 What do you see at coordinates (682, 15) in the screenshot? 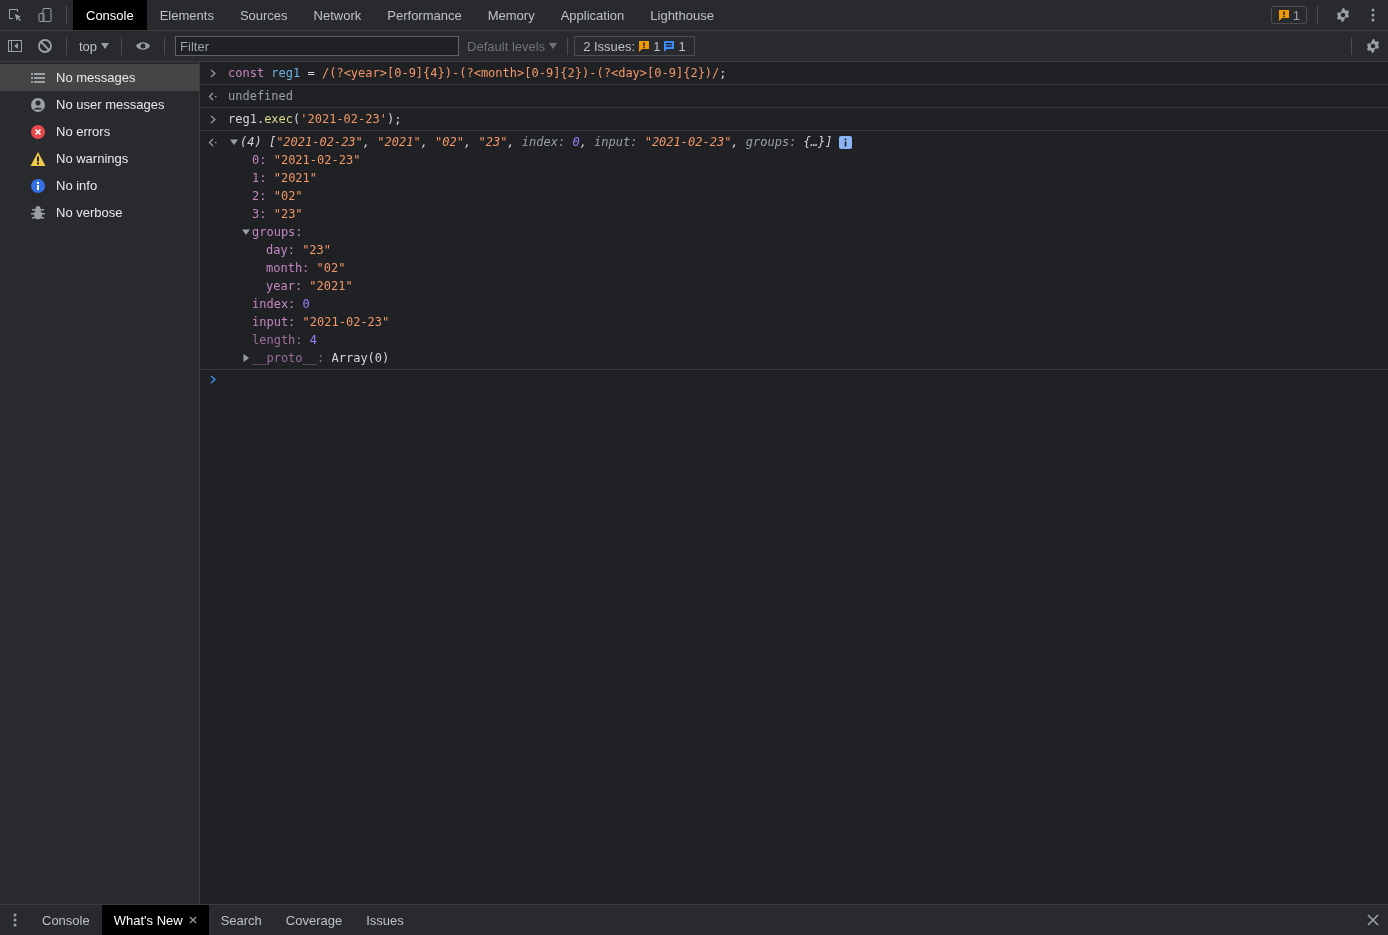
I see `panel-tab: Lighthouse` at bounding box center [682, 15].